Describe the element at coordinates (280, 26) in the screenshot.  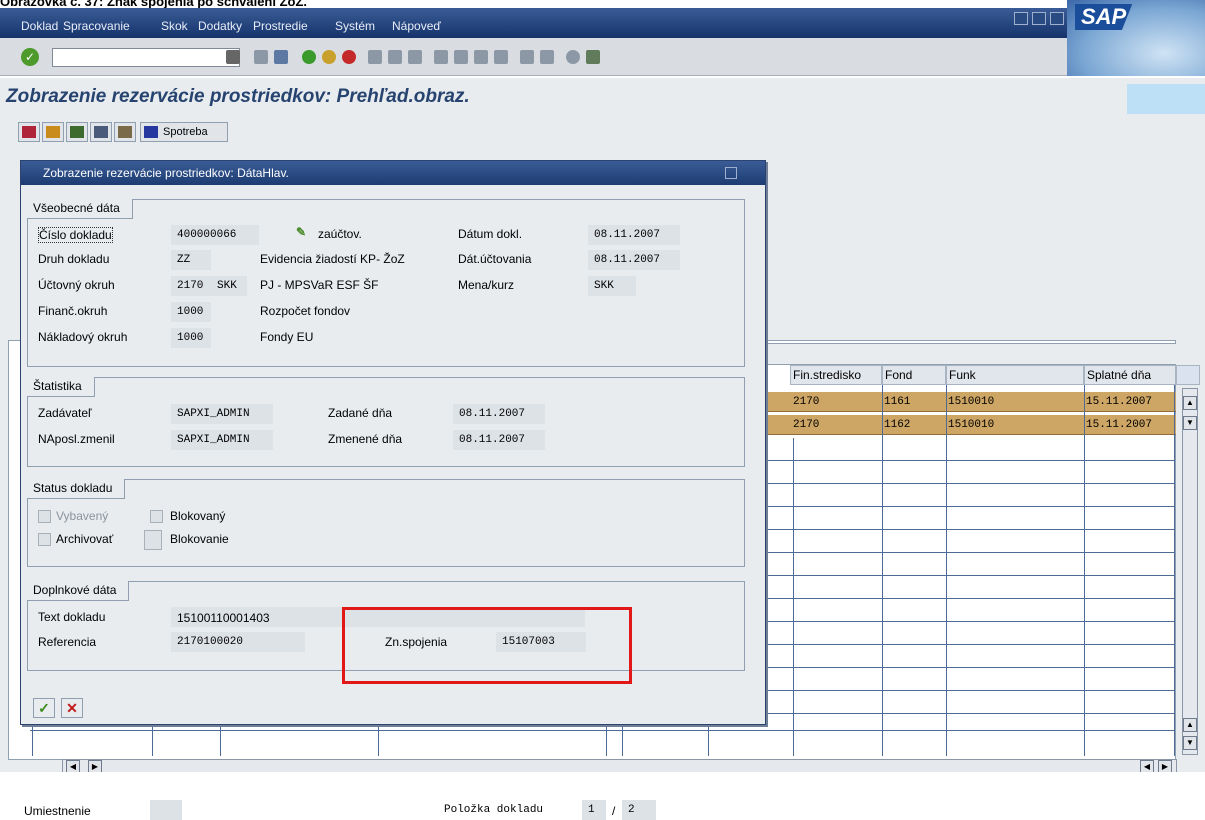
I see `menu-prostredie: Prostredie` at that location.